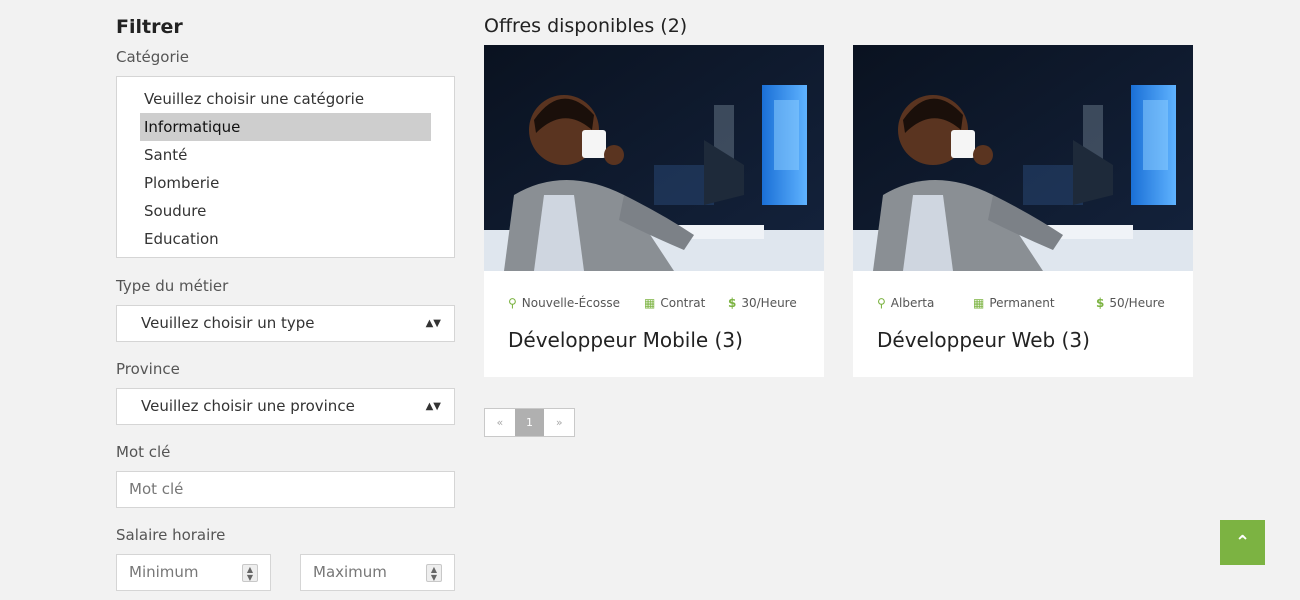 The height and width of the screenshot is (600, 1300). What do you see at coordinates (912, 303) in the screenshot?
I see `offer-location: Alberta` at bounding box center [912, 303].